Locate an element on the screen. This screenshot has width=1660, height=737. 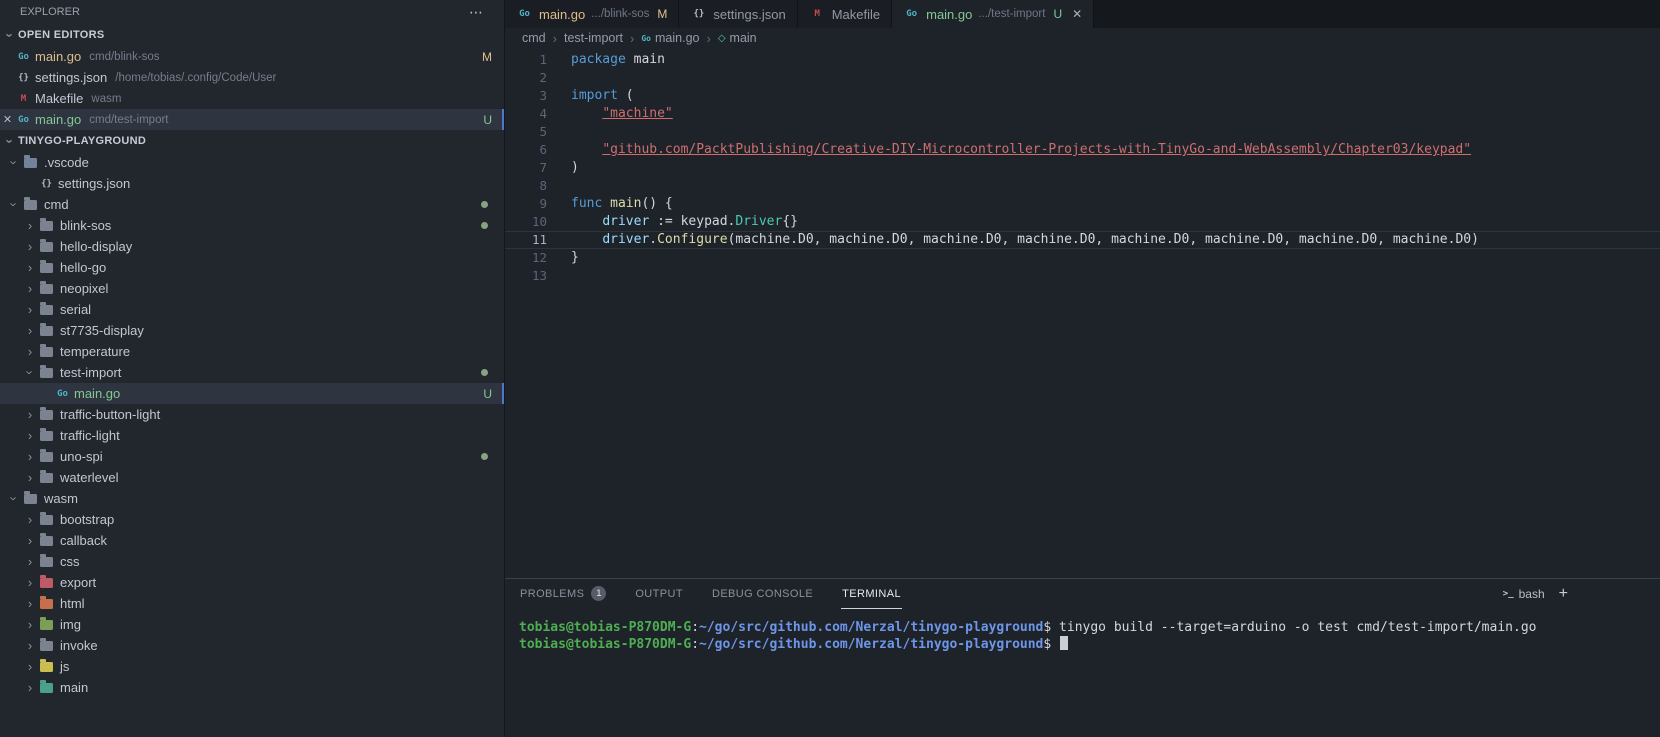
tree-item-css: › css is located at coordinates (252, 561).